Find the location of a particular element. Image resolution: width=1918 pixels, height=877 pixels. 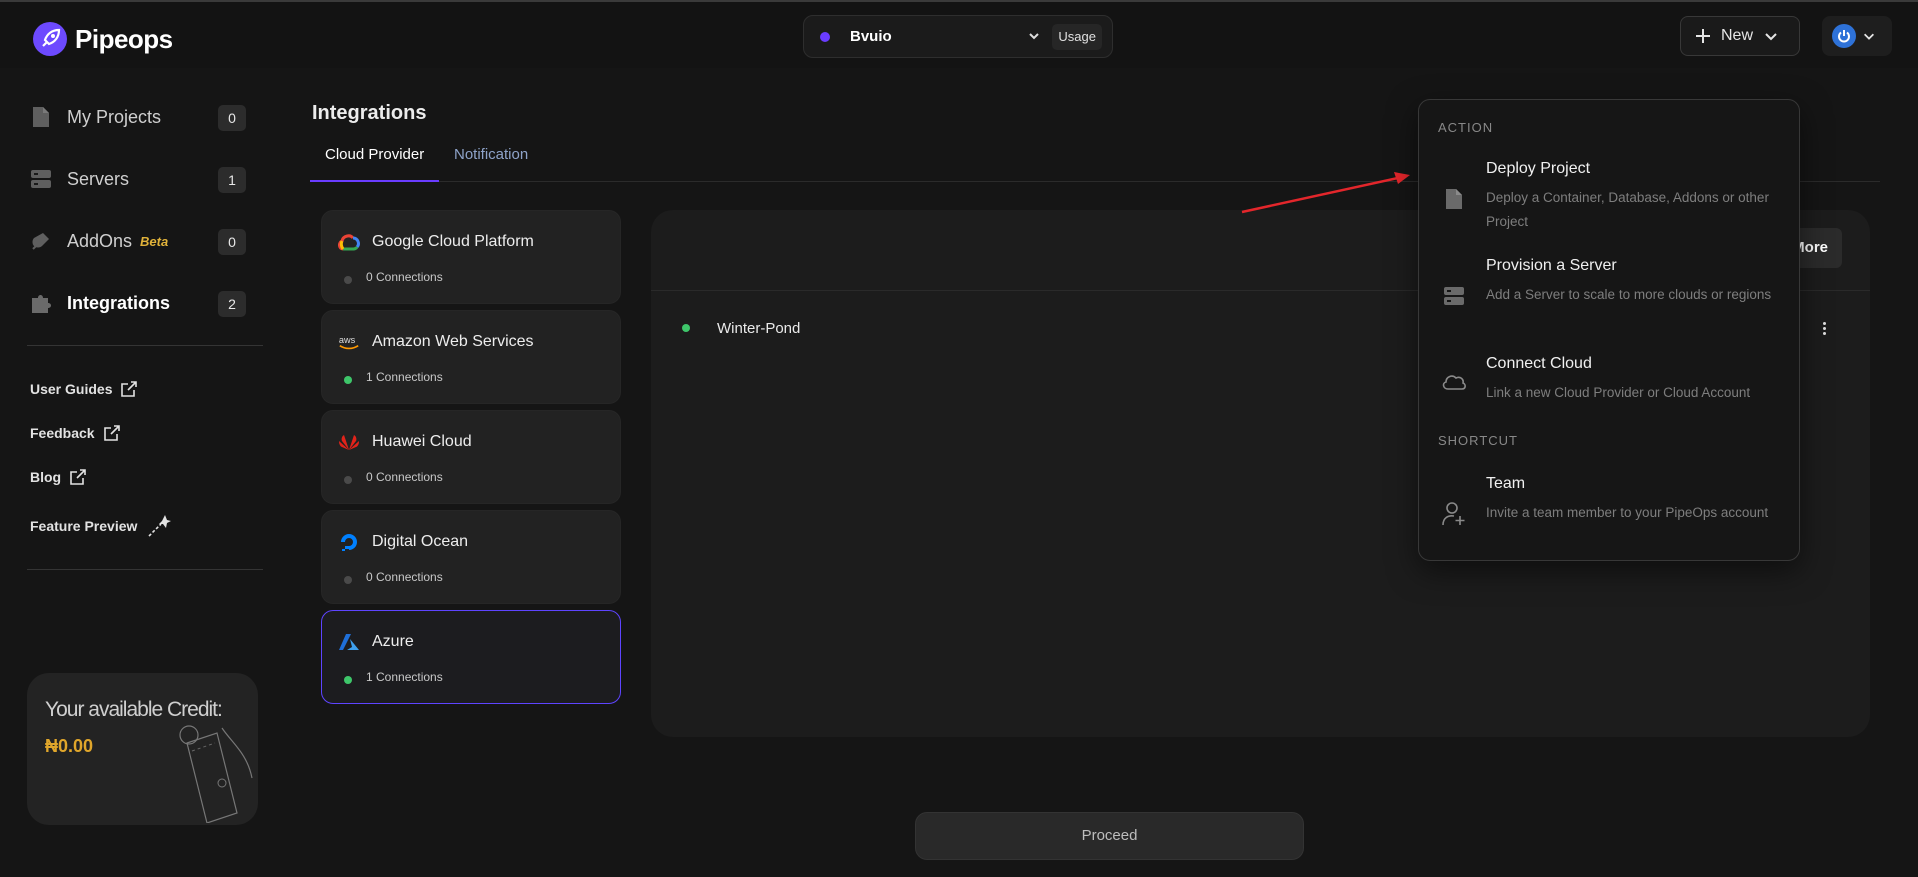

menu-item-title: Team is located at coordinates (1506, 483).